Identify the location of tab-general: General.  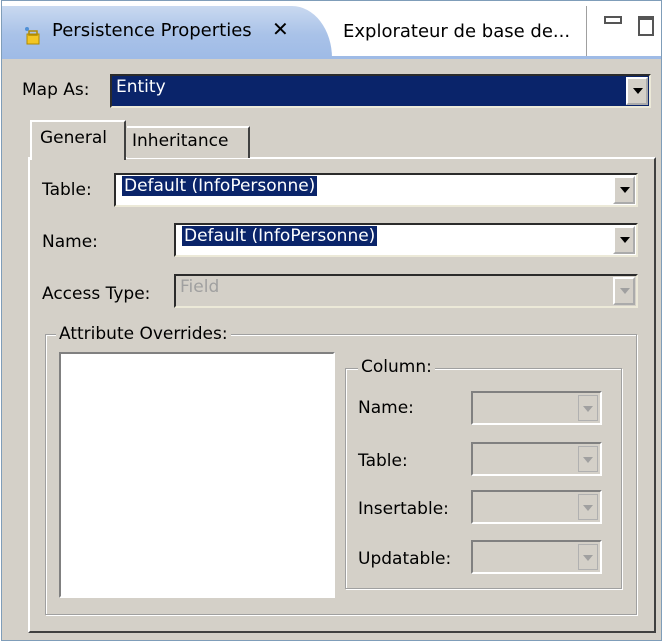
(78, 140).